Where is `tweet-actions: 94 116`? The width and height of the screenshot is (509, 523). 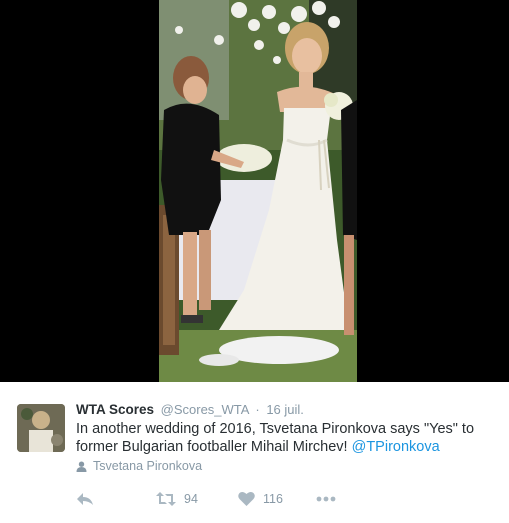
tweet-actions: 94 116 is located at coordinates (226, 500).